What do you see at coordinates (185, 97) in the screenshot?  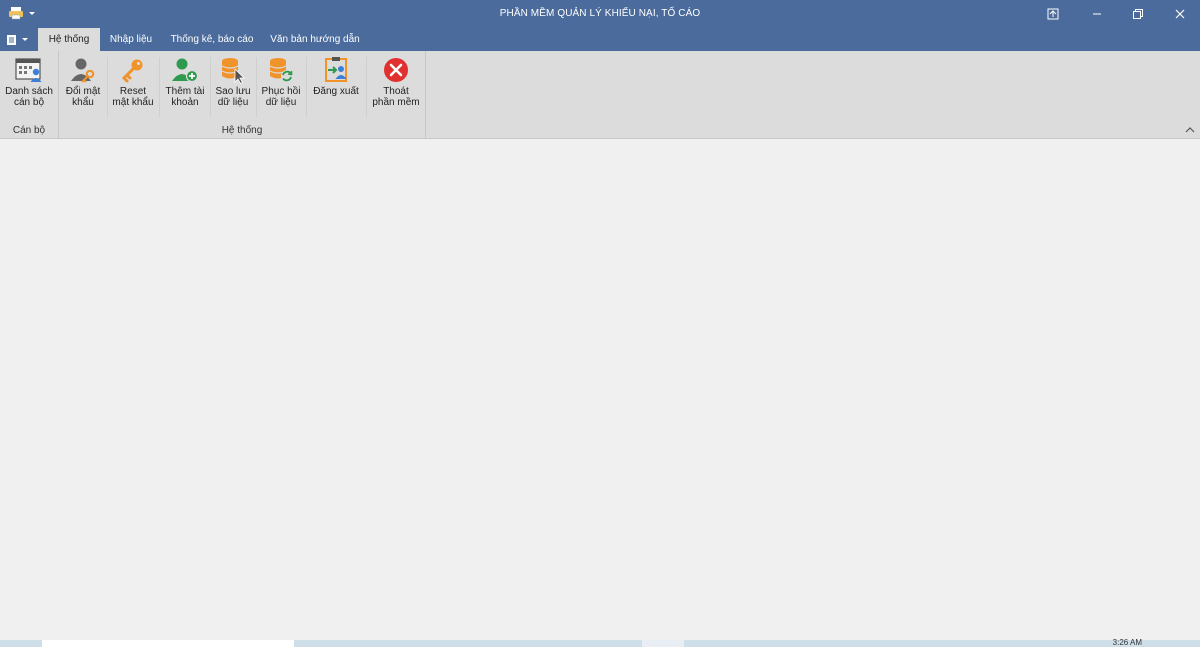 I see `them-tai-khoan-label: Thêm tài khoản` at bounding box center [185, 97].